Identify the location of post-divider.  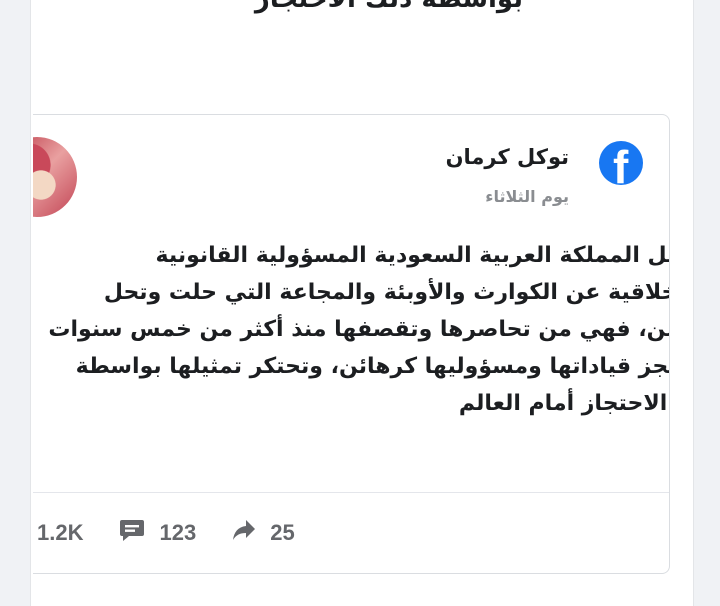
(351, 492).